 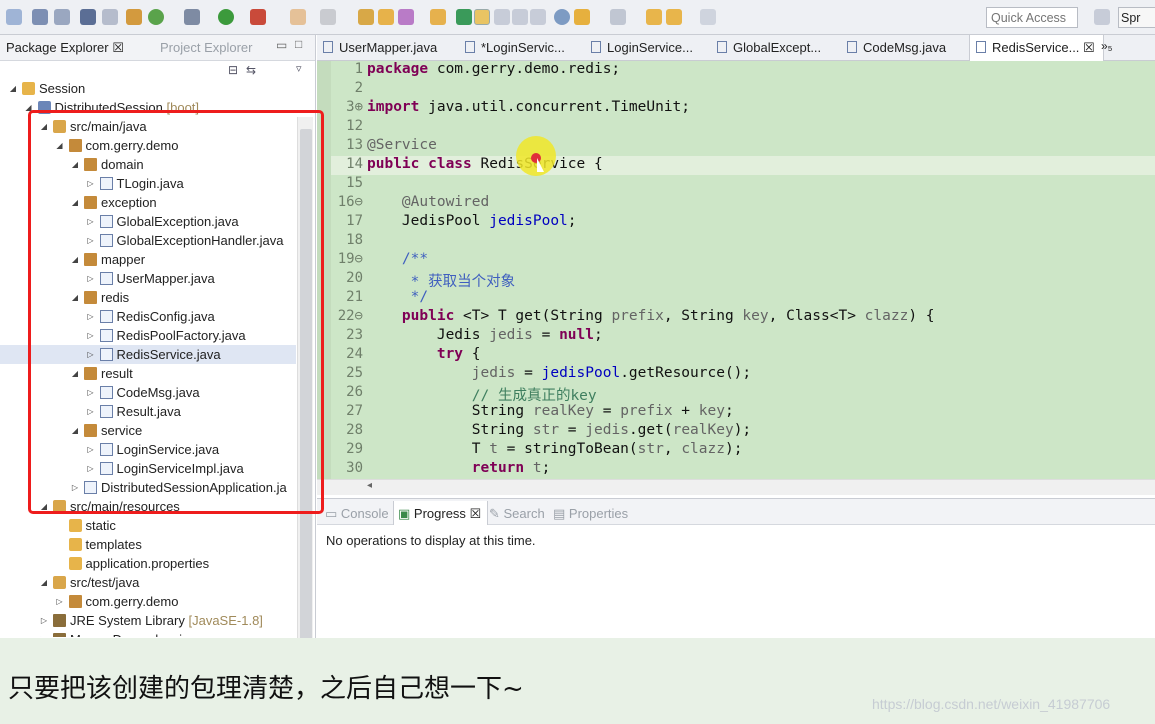 What do you see at coordinates (674, 17) in the screenshot?
I see `back-icon` at bounding box center [674, 17].